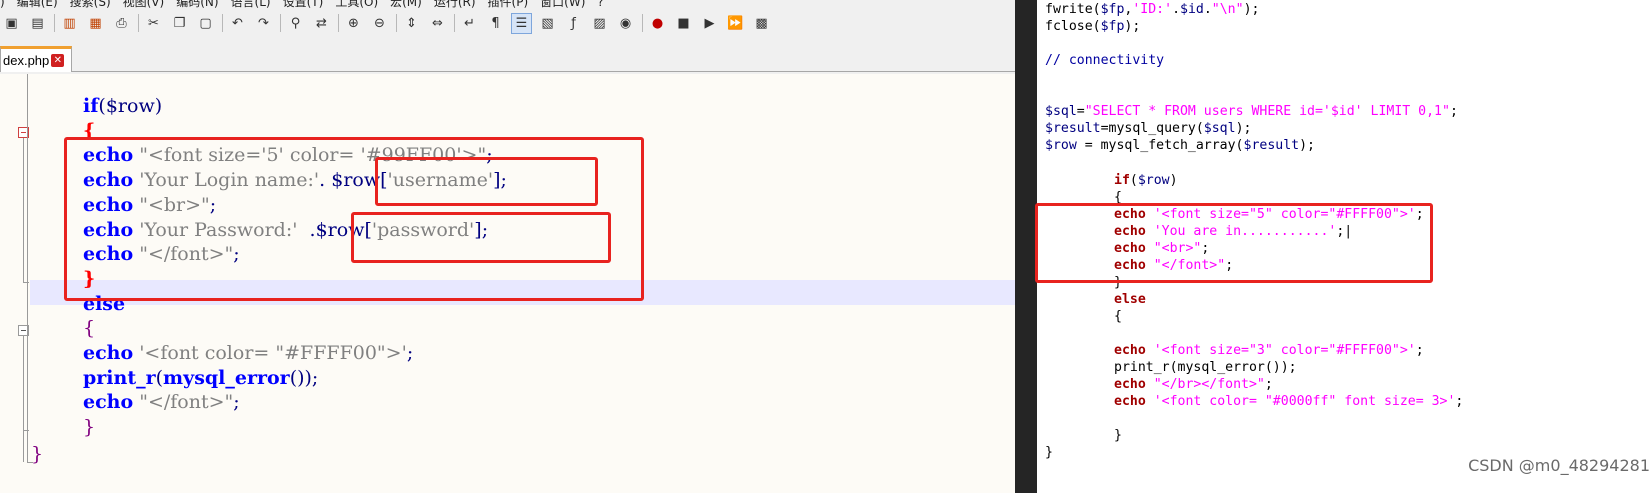  I want to click on record-macro-icon: ●, so click(657, 23).